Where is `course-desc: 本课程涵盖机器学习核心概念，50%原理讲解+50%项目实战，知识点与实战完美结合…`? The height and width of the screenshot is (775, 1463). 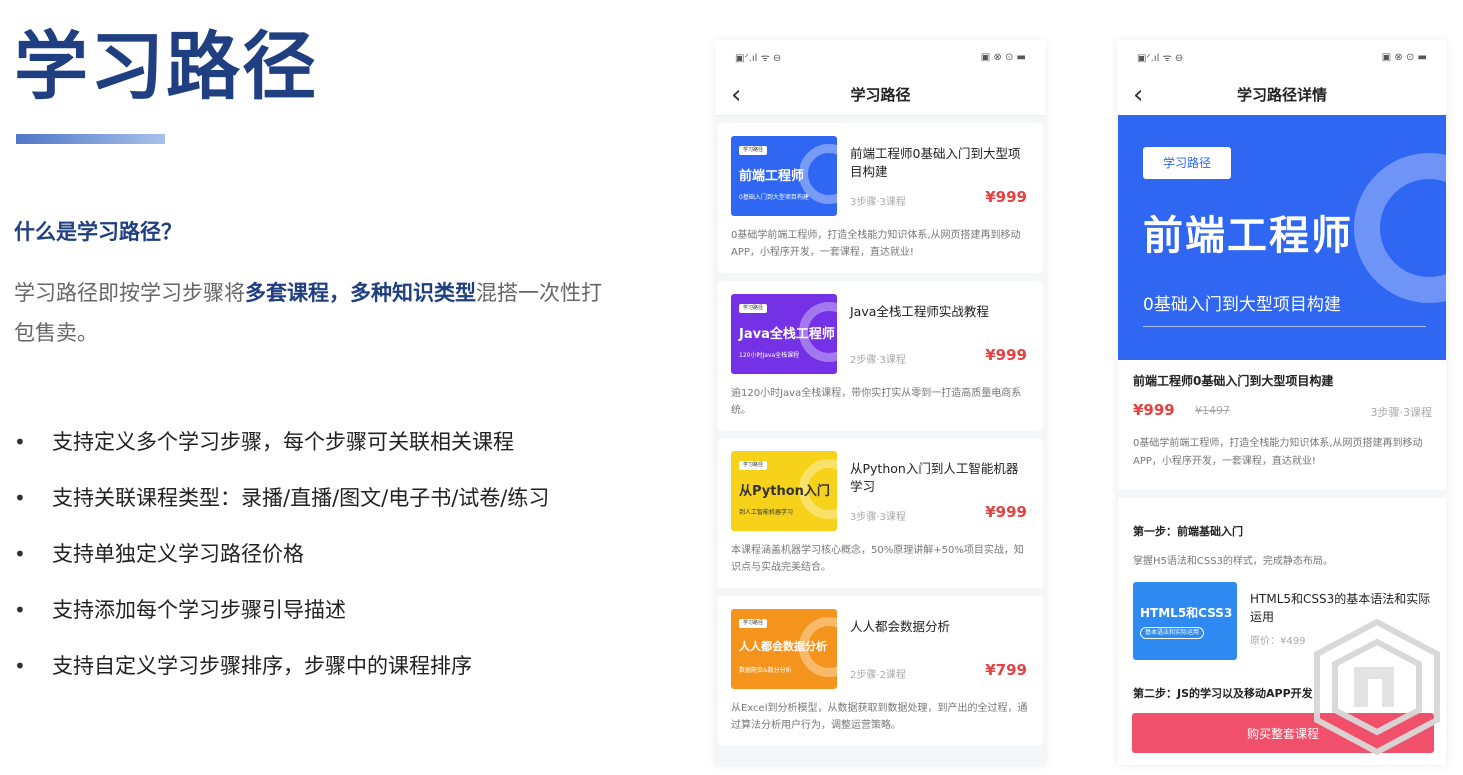 course-desc: 本课程涵盖机器学习核心概念，50%原理讲解+50%项目实战，知识点与实战完美结合… is located at coordinates (877, 559).